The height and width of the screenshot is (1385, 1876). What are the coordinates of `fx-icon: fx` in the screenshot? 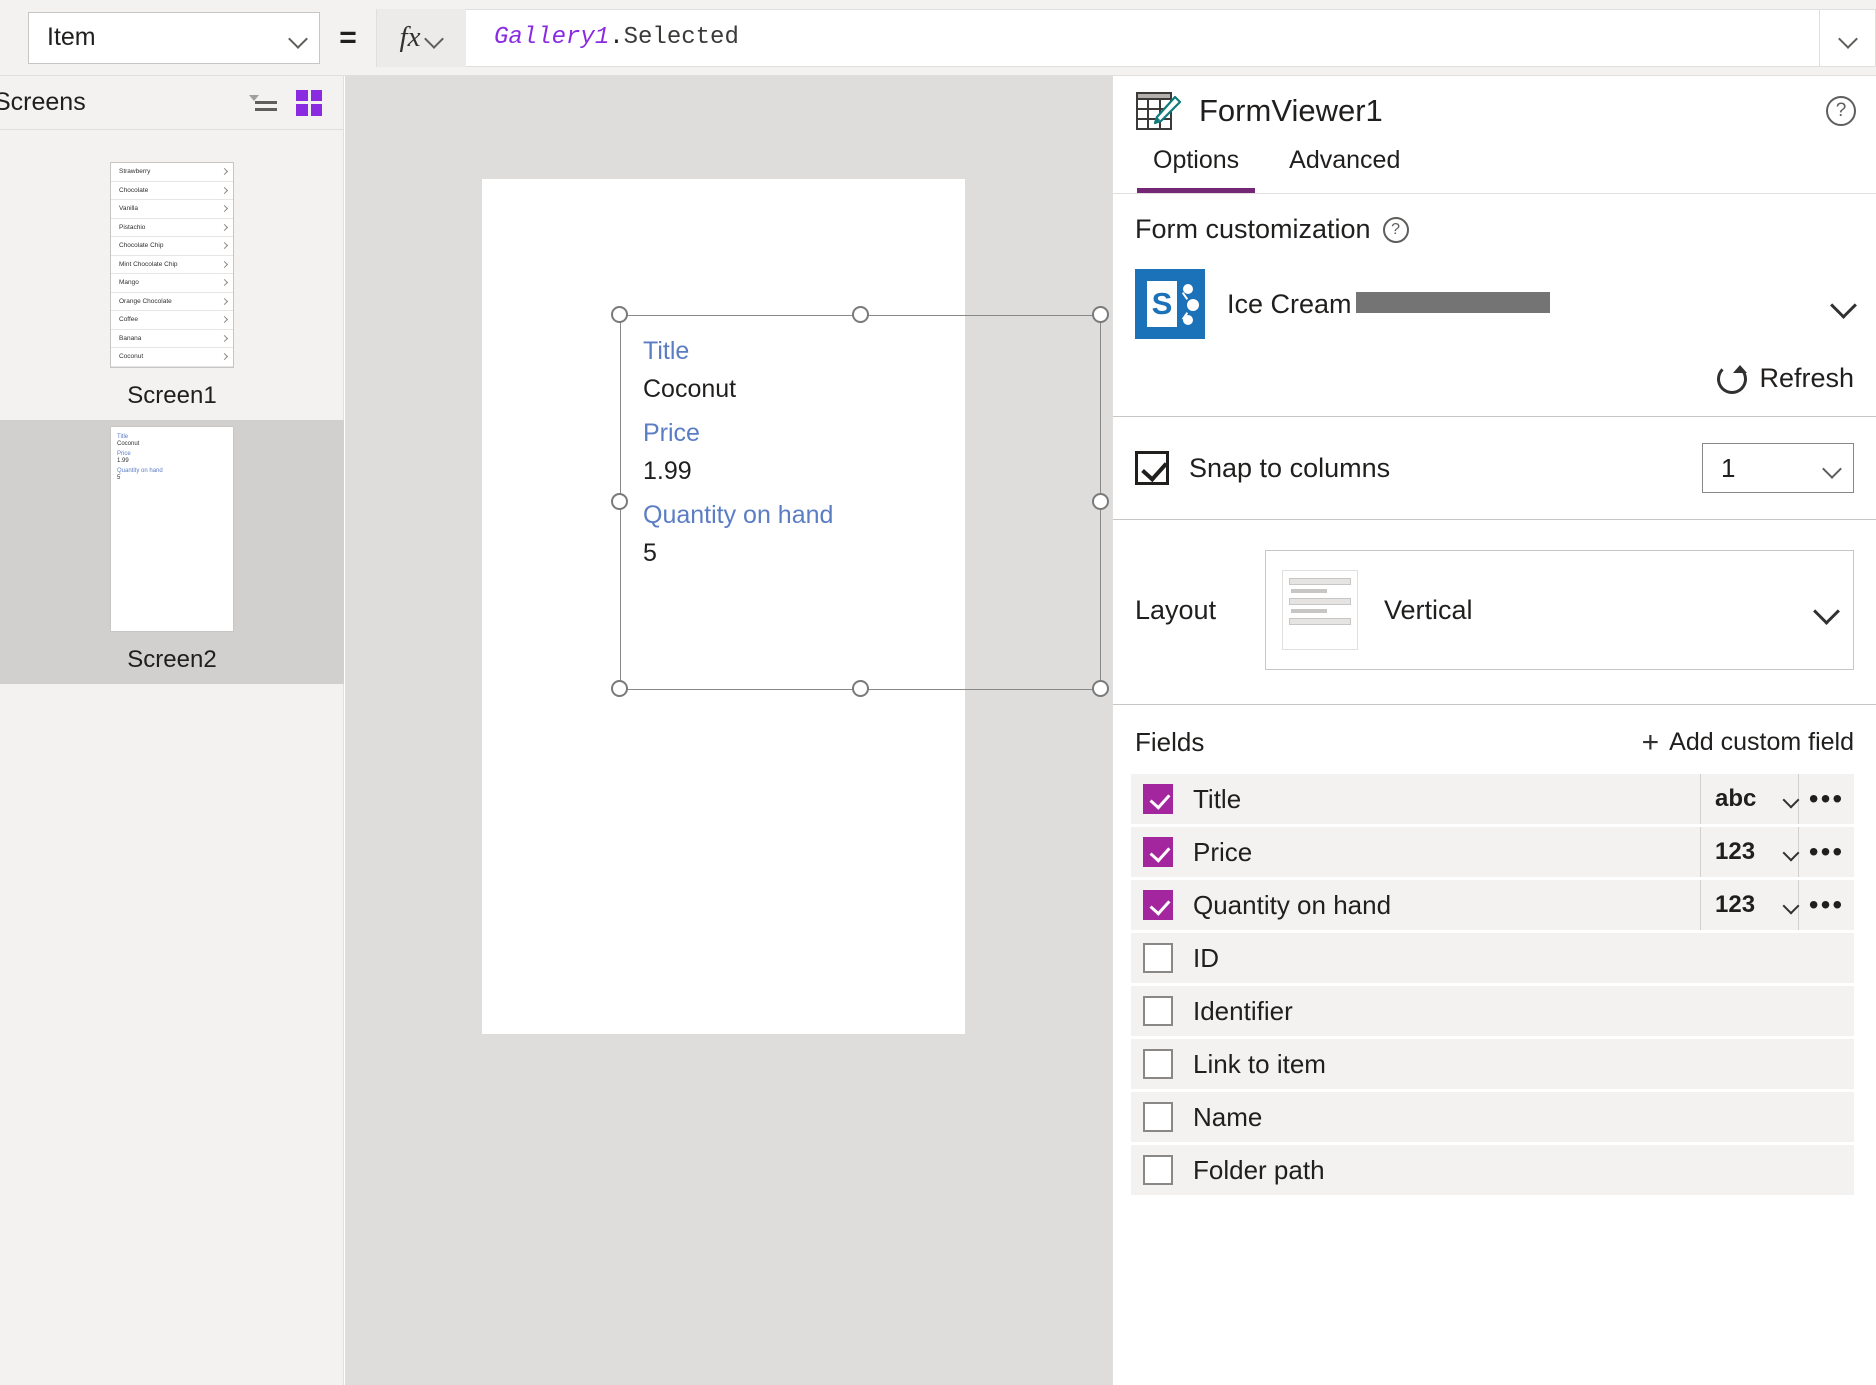 It's located at (410, 37).